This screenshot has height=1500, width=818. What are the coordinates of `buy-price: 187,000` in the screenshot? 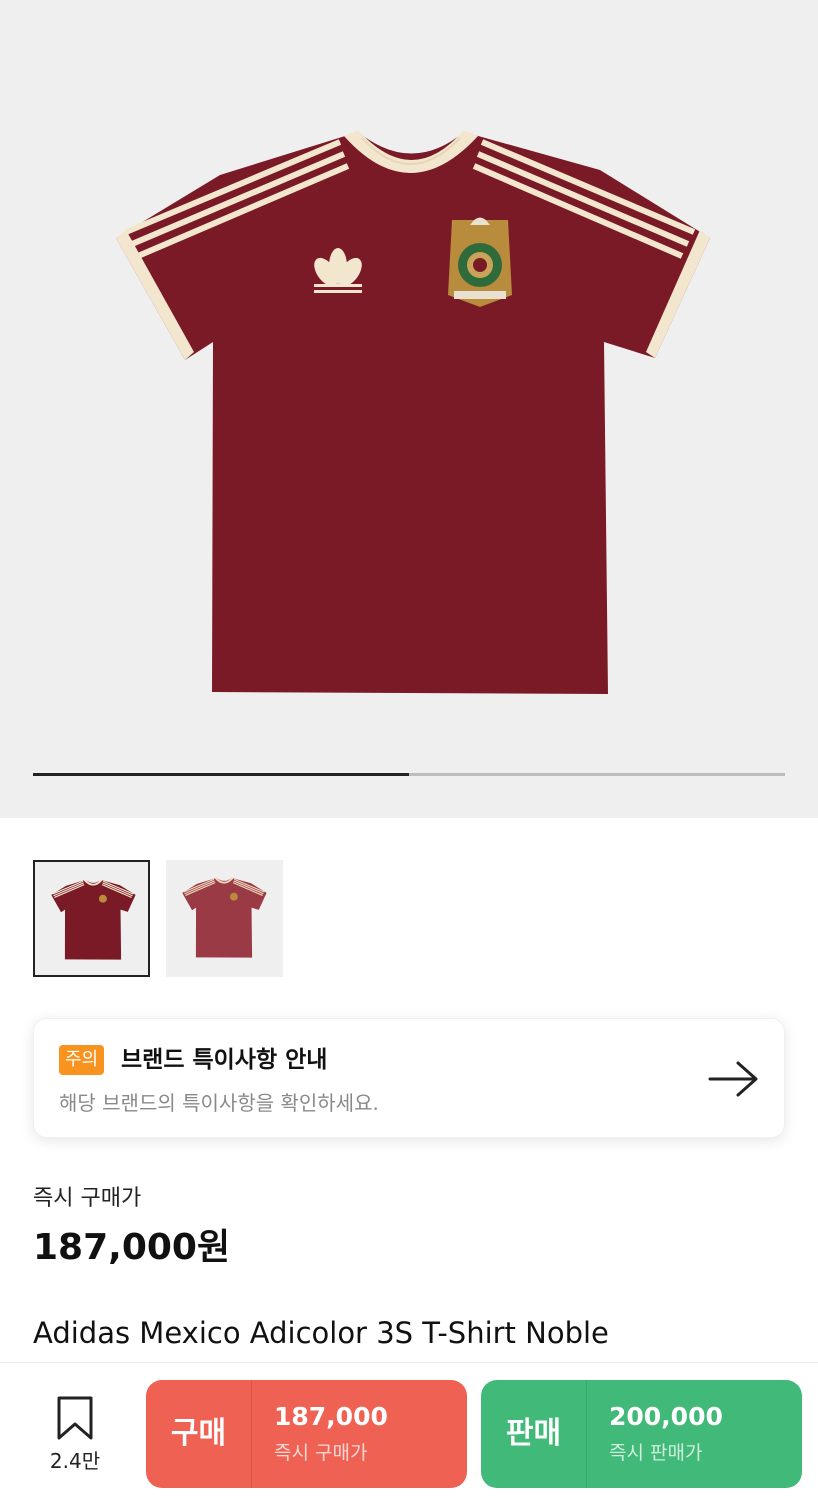 It's located at (331, 1416).